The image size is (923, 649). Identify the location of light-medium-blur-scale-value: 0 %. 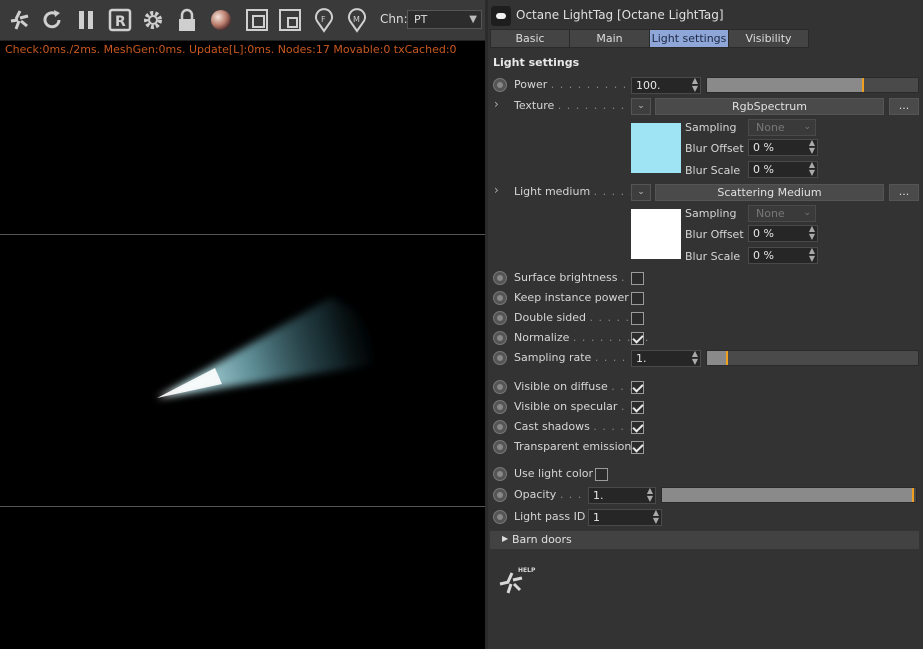
(763, 255).